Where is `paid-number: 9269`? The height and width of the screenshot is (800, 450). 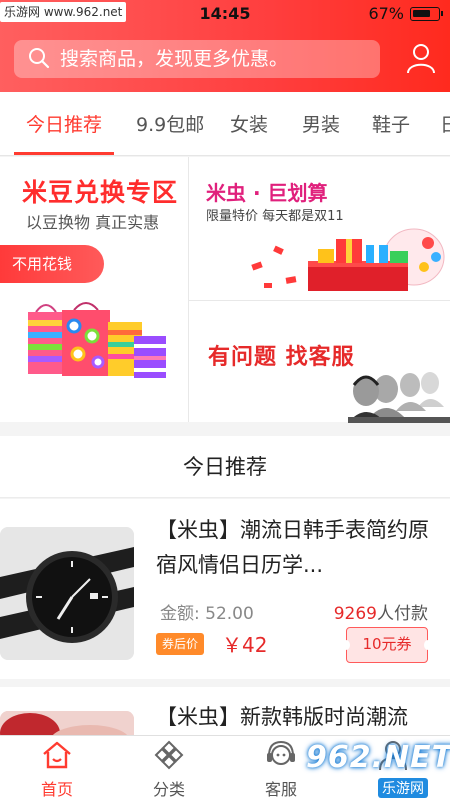 paid-number: 9269 is located at coordinates (355, 614).